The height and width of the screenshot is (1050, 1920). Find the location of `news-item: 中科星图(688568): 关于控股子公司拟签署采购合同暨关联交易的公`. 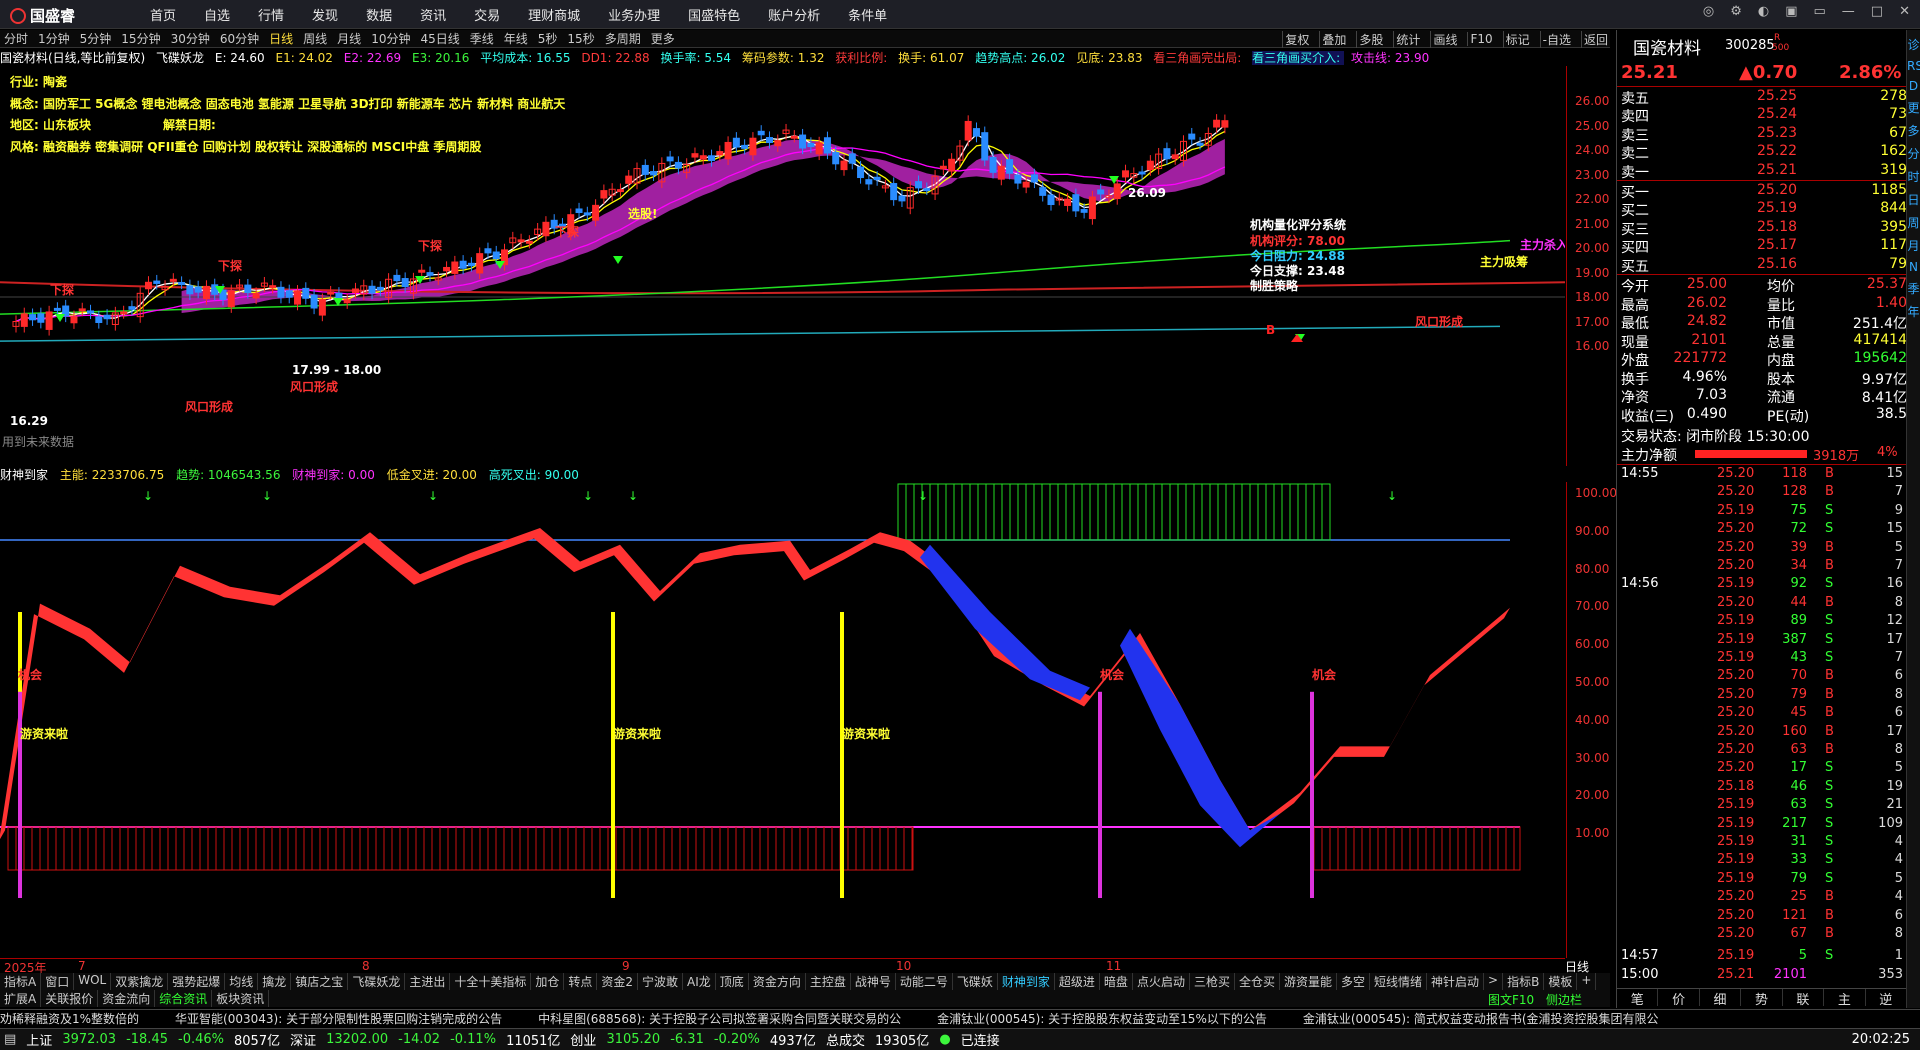

news-item: 中科星图(688568): 关于控股子公司拟签署采购合同暨关联交易的公 is located at coordinates (719, 1019).